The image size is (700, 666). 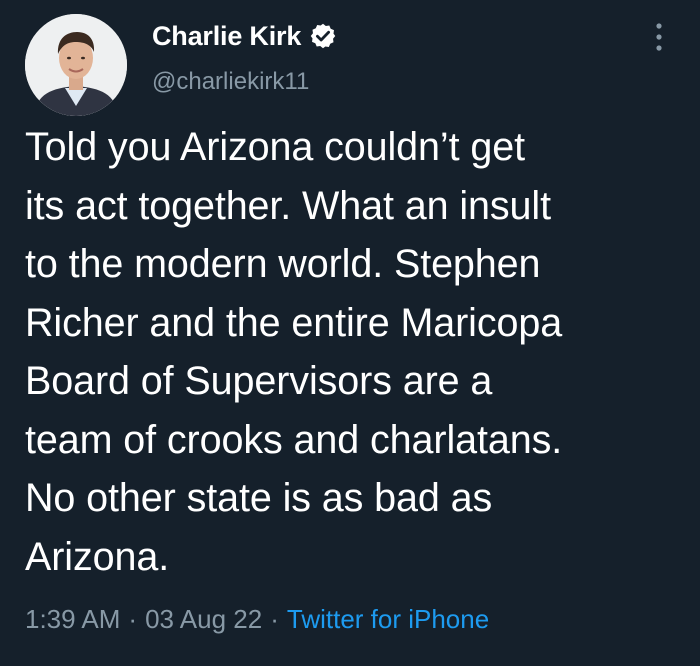 I want to click on avatar-photo, so click(x=76, y=65).